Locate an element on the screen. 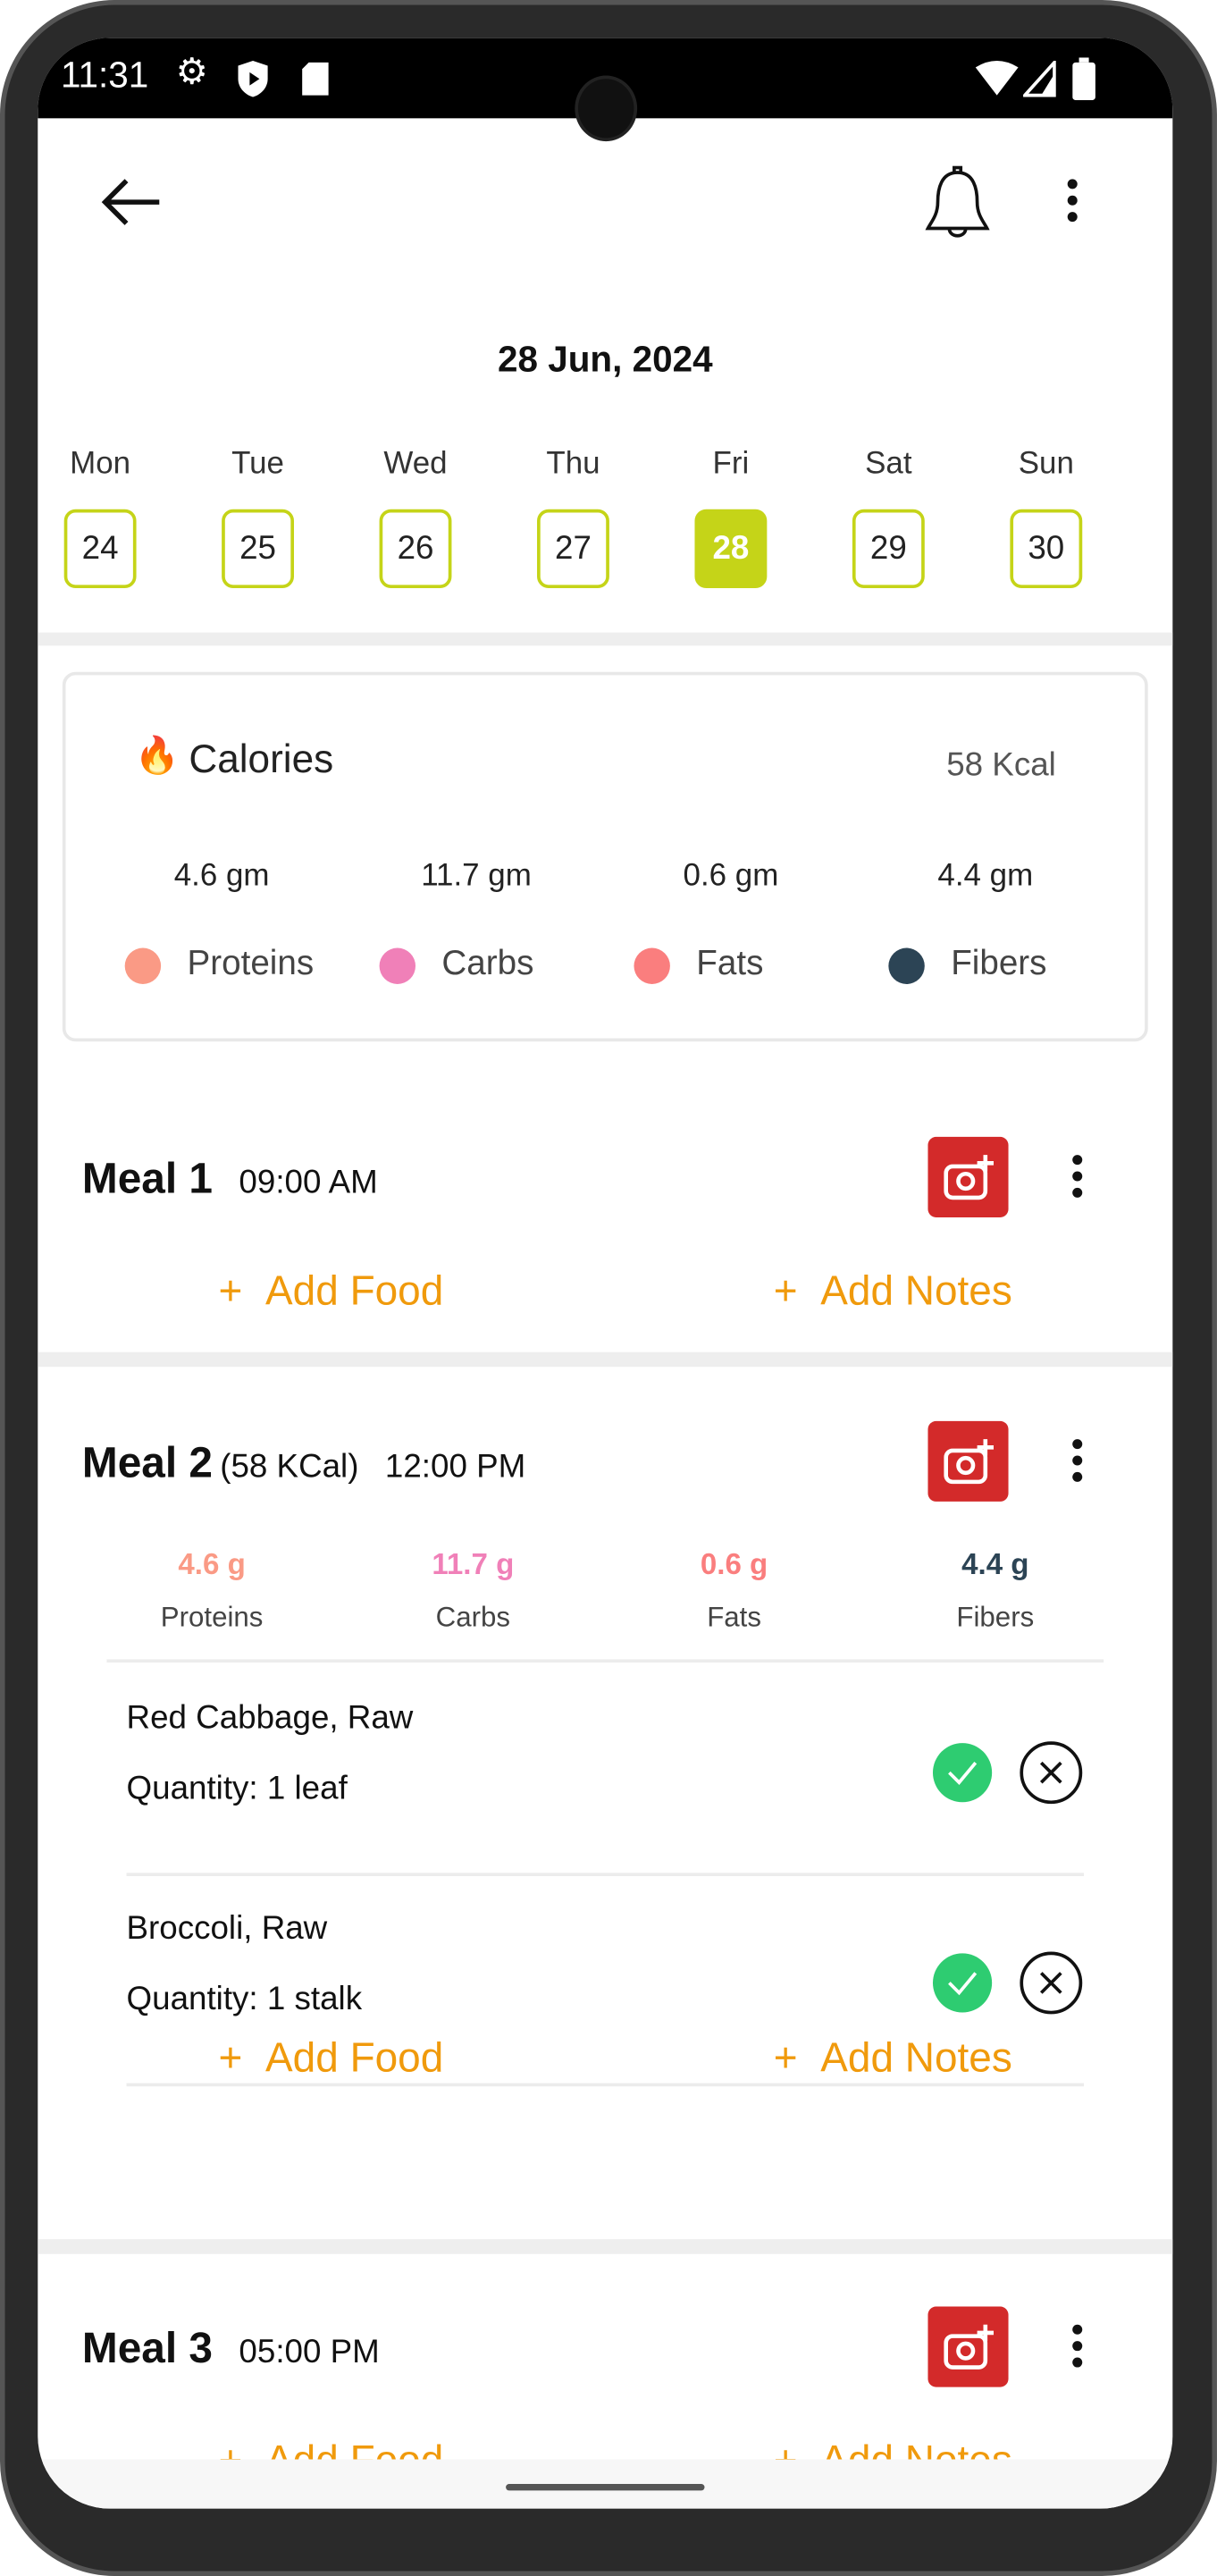 Image resolution: width=1217 pixels, height=2576 pixels. navigation-bar is located at coordinates (605, 2484).